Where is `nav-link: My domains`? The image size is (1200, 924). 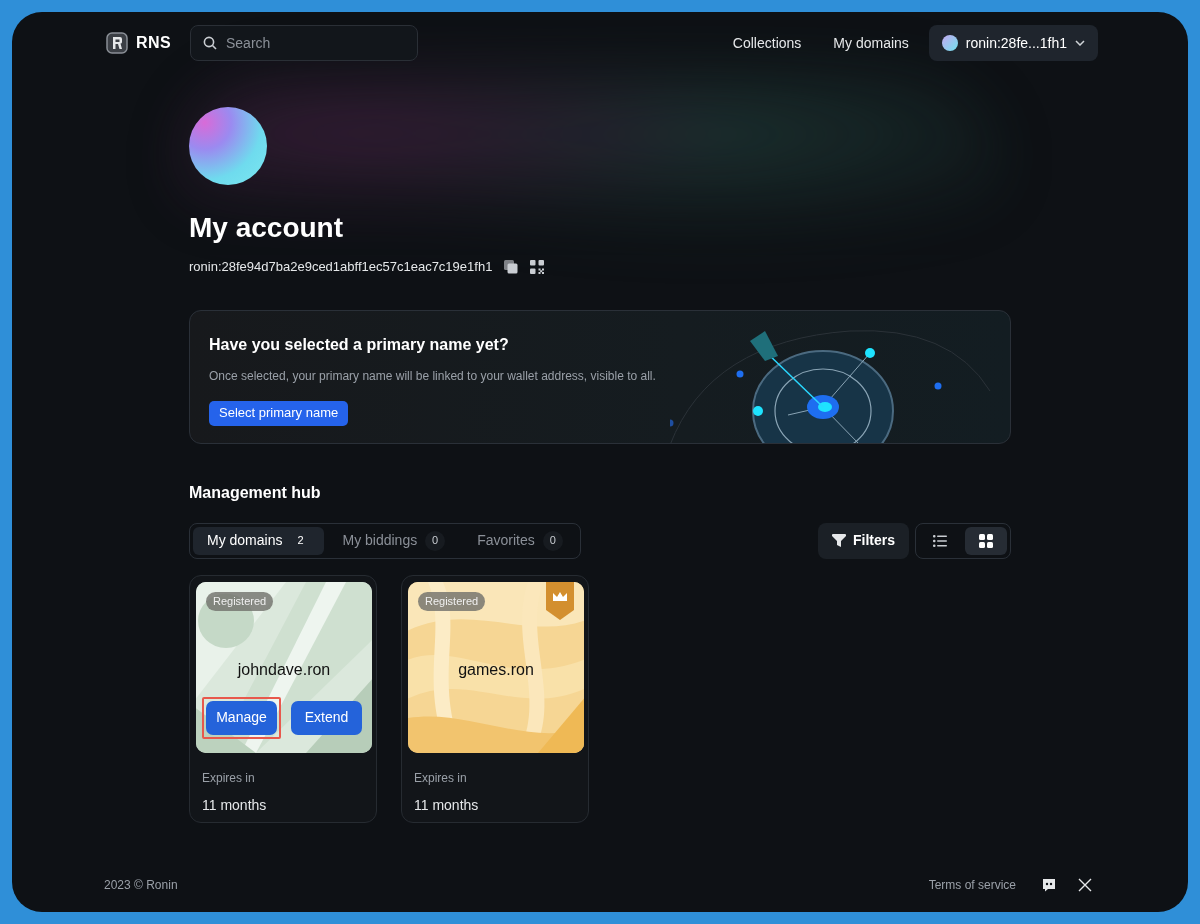 nav-link: My domains is located at coordinates (871, 43).